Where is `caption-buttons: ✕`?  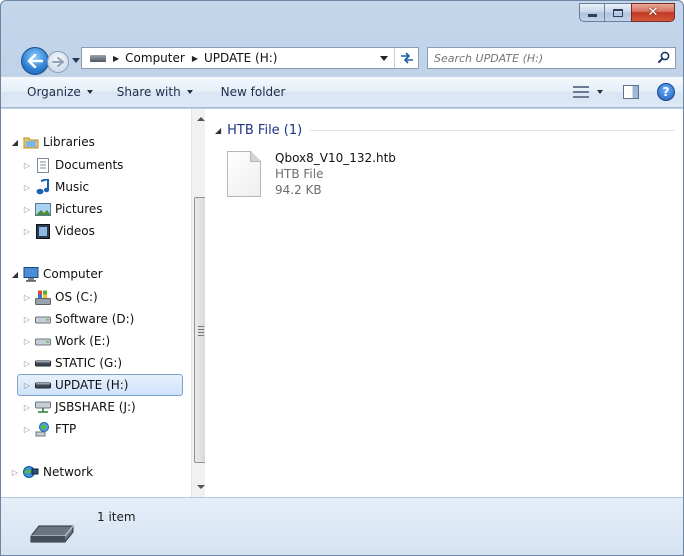
caption-buttons: ✕ is located at coordinates (627, 12).